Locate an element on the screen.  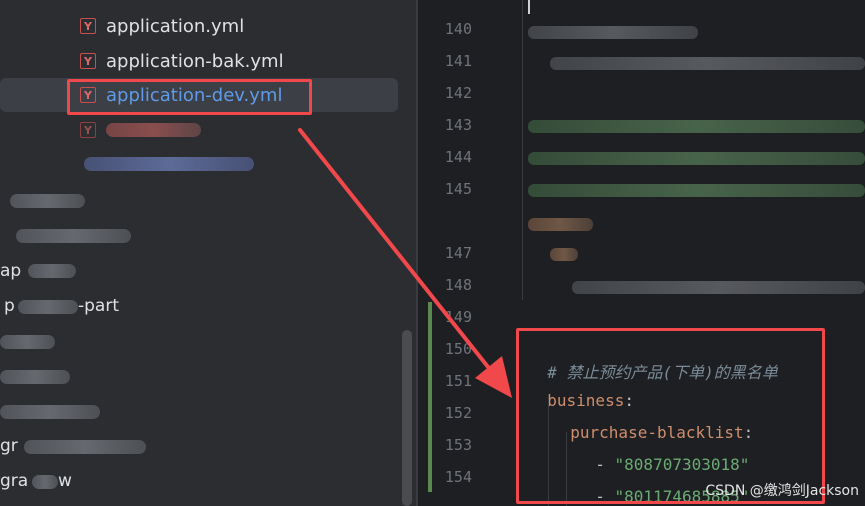
tree-file-application-bak-yml: Y application-bak.yml is located at coordinates (208, 61).